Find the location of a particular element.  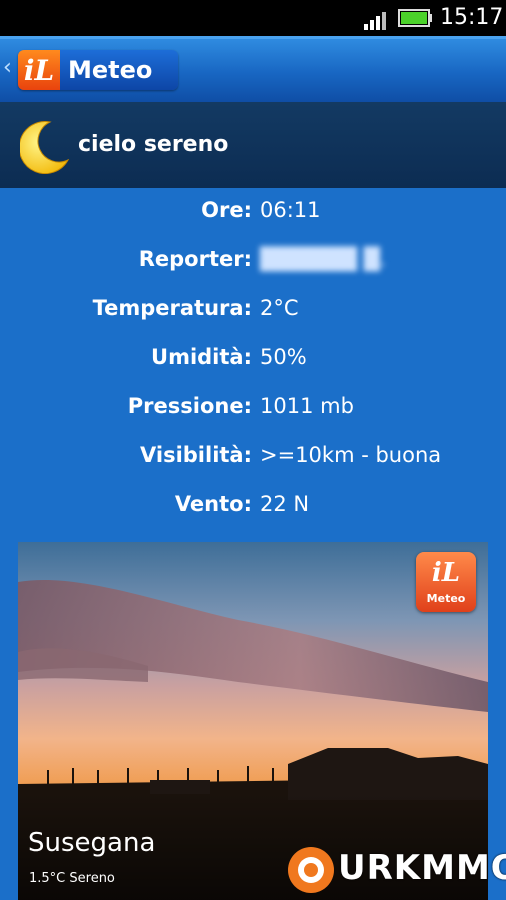

detail-value: >=10km - buona is located at coordinates (351, 455).